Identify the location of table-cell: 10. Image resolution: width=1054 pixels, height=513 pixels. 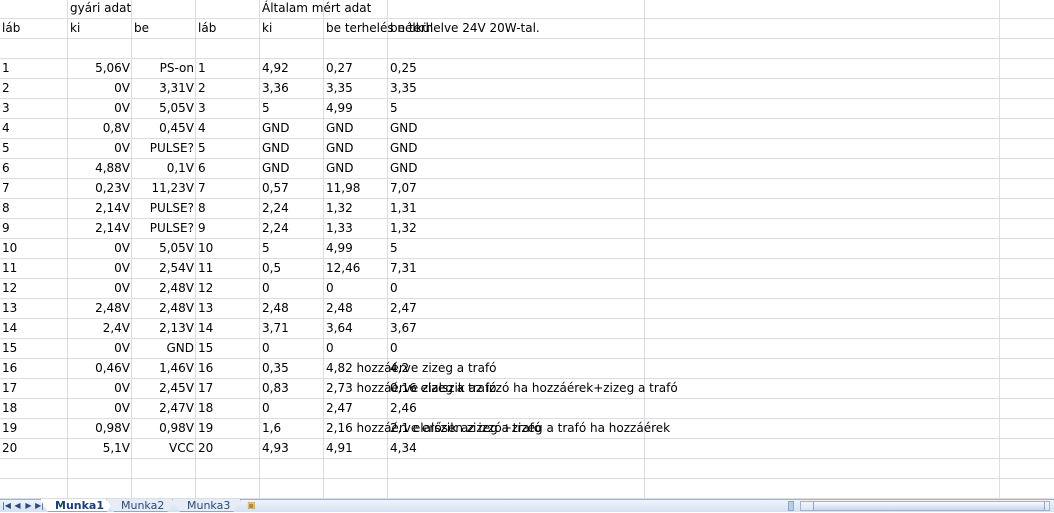
(228, 248).